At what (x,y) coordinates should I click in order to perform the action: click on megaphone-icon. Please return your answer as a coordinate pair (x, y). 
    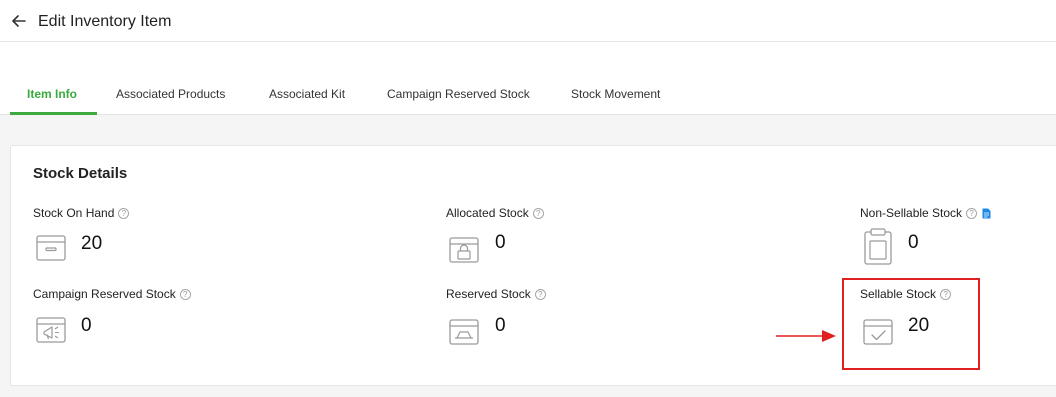
    Looking at the image, I should click on (51, 328).